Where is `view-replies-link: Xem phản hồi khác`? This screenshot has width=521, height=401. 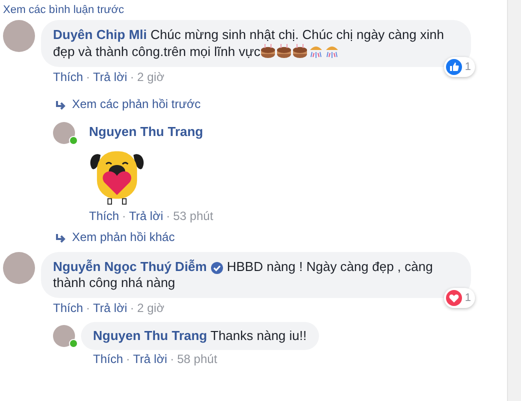 view-replies-link: Xem phản hồi khác is located at coordinates (123, 237).